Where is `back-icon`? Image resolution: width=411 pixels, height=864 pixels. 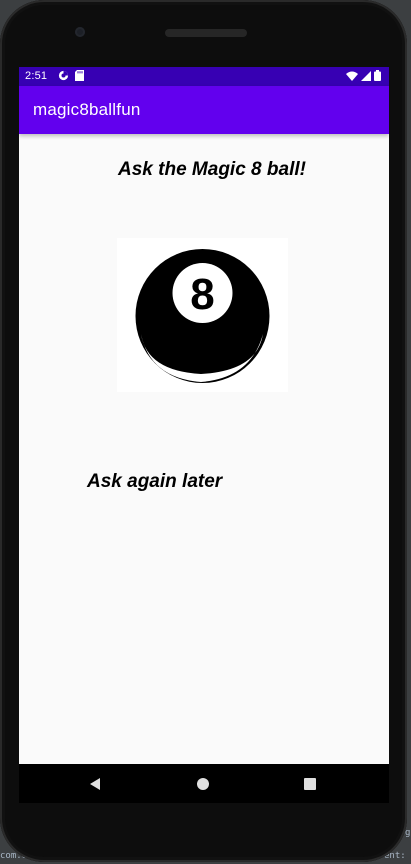 back-icon is located at coordinates (95, 783).